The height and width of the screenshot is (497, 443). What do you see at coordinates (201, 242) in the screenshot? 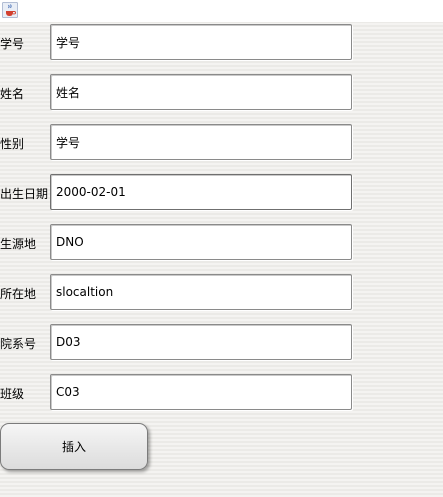
I see `origin-field` at bounding box center [201, 242].